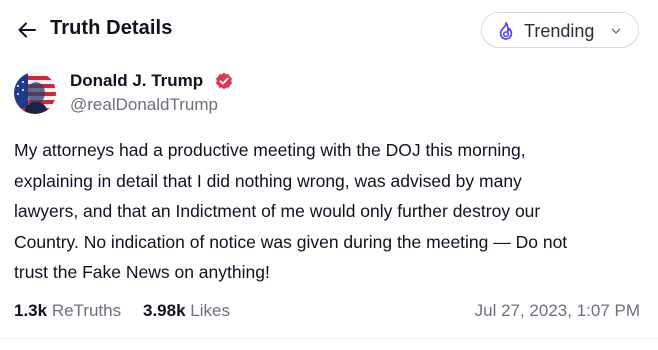 The height and width of the screenshot is (350, 658). I want to click on feed-selector-dropdown: Trending, so click(560, 30).